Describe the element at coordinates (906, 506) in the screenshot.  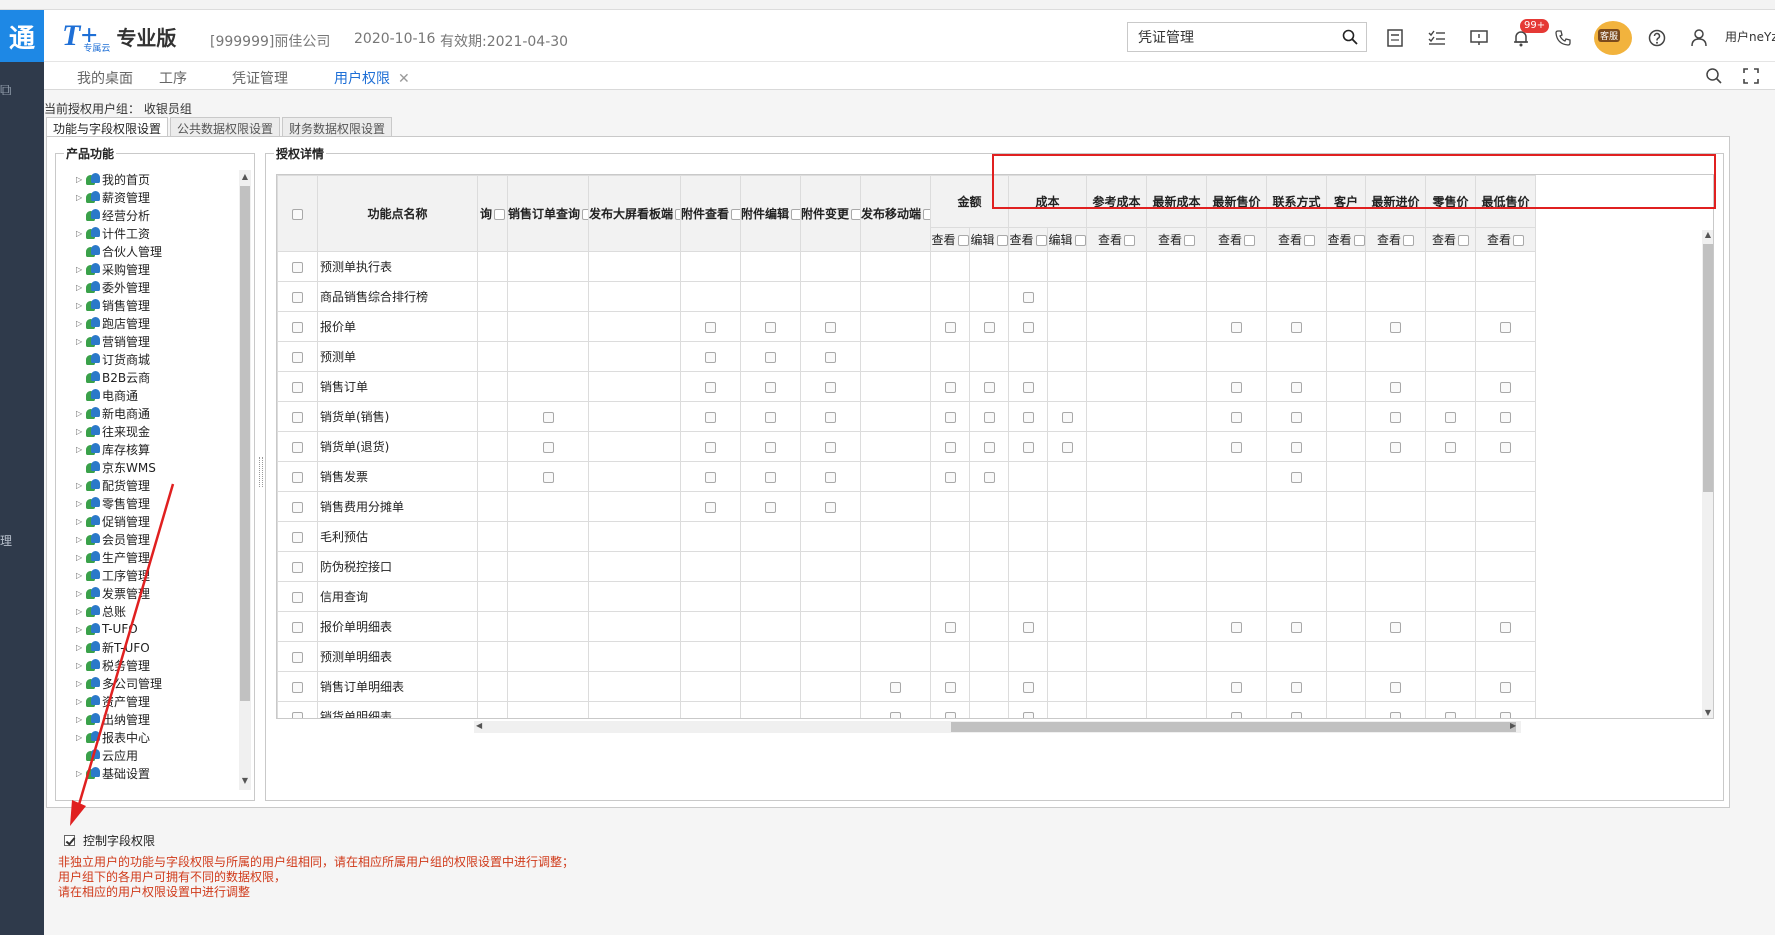
I see `table-row: 销售费用分摊单` at that location.